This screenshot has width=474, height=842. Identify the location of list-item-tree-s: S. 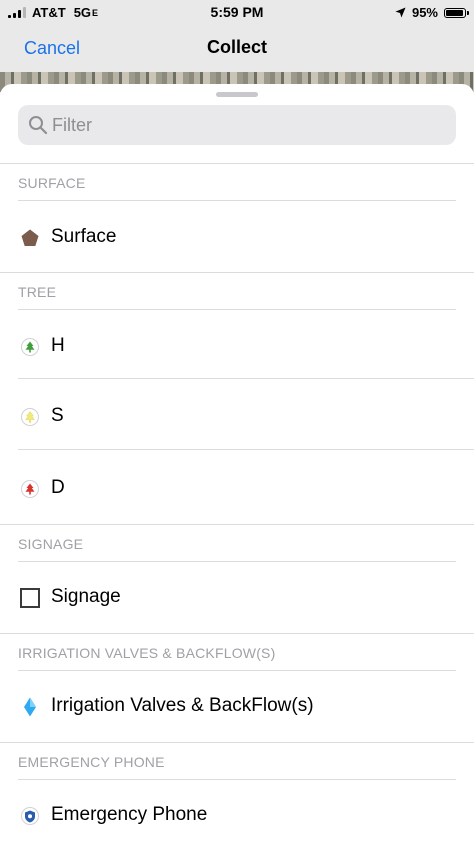
(237, 417).